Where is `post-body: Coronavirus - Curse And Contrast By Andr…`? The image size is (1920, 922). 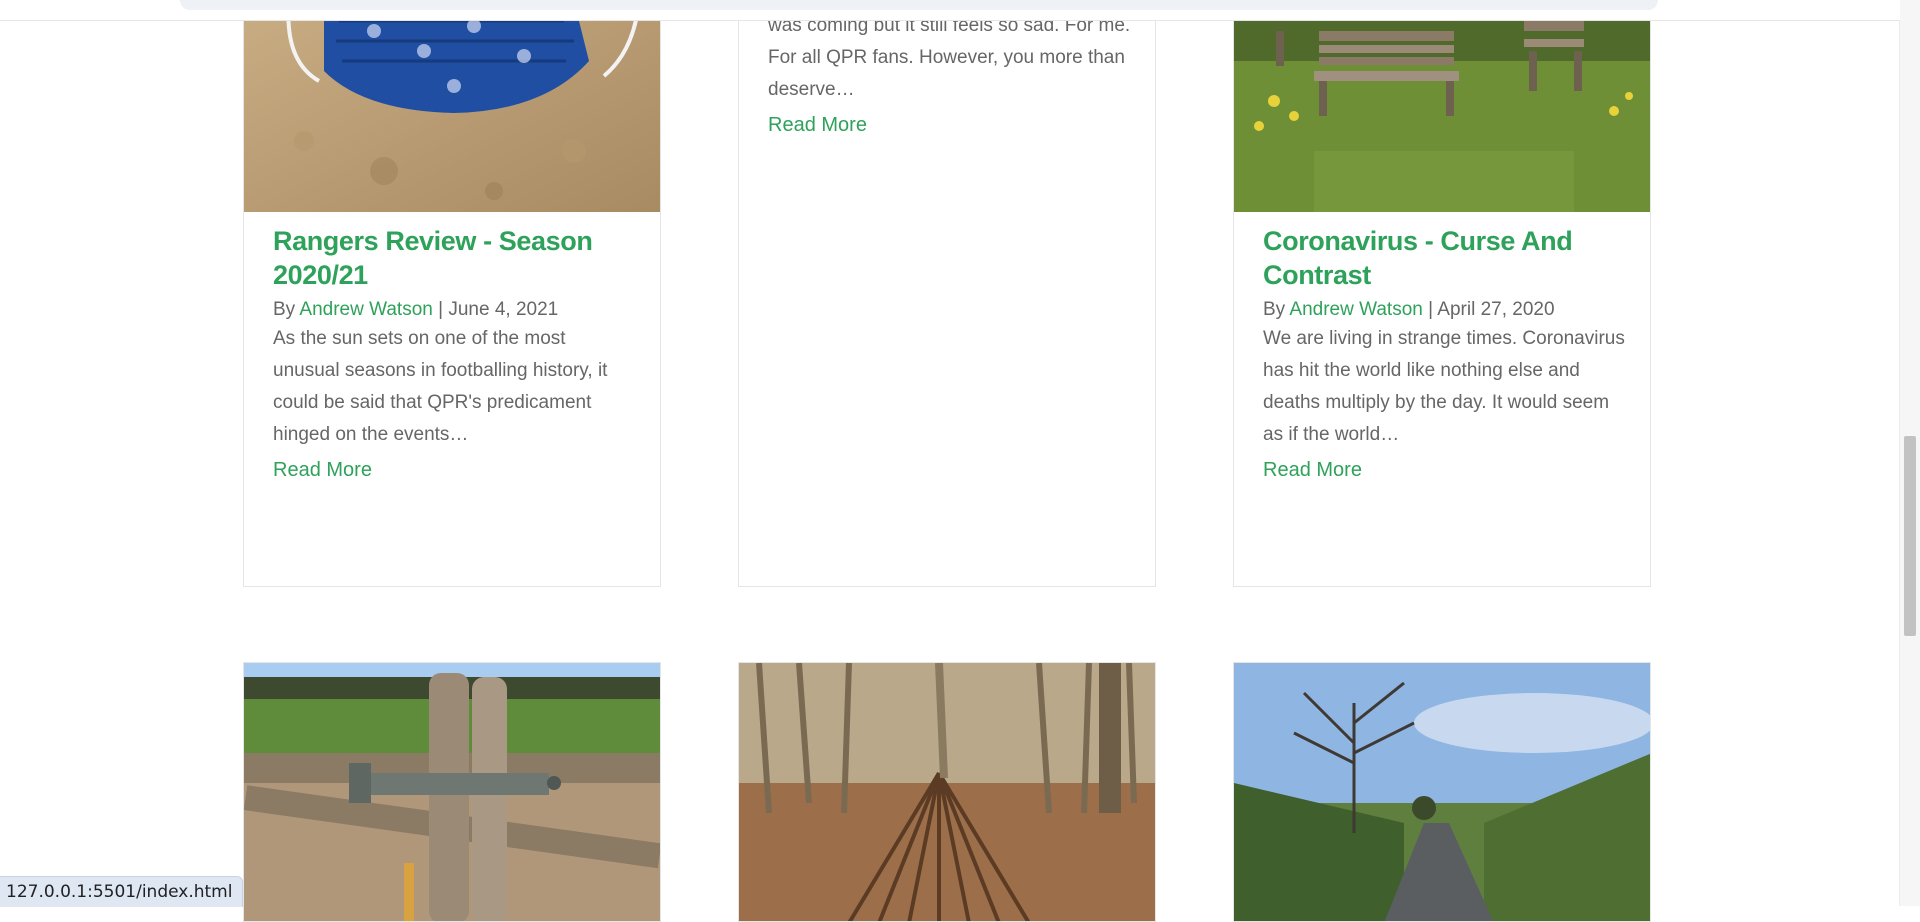 post-body: Coronavirus - Curse And Contrast By Andr… is located at coordinates (1444, 353).